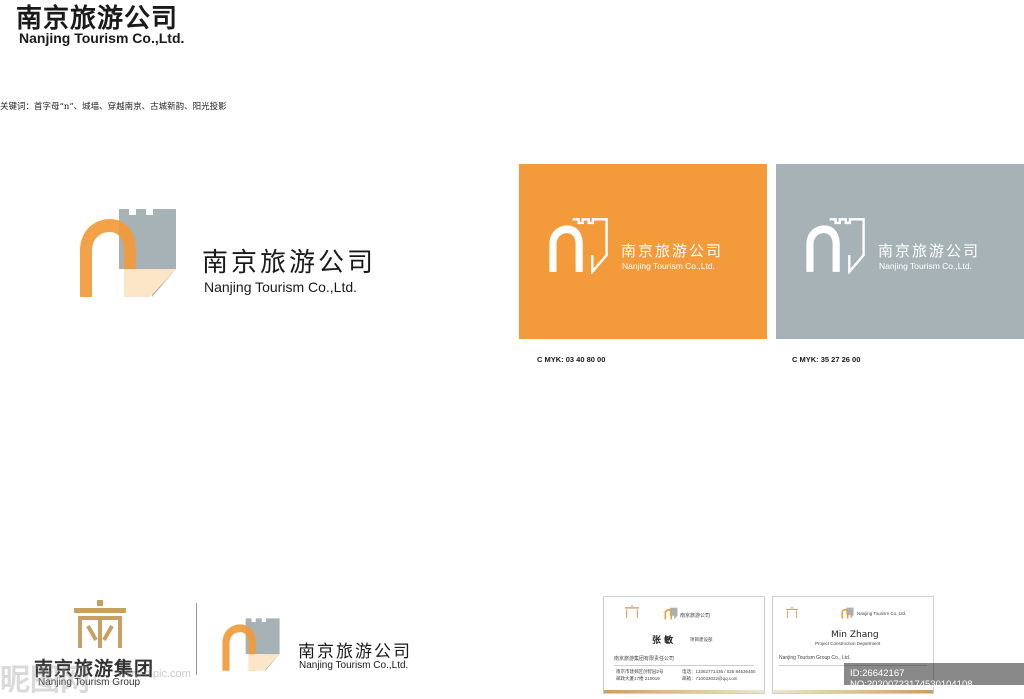 This screenshot has height=699, width=1024. I want to click on card1-address2: 邮政大厦17楼 210019, so click(638, 678).